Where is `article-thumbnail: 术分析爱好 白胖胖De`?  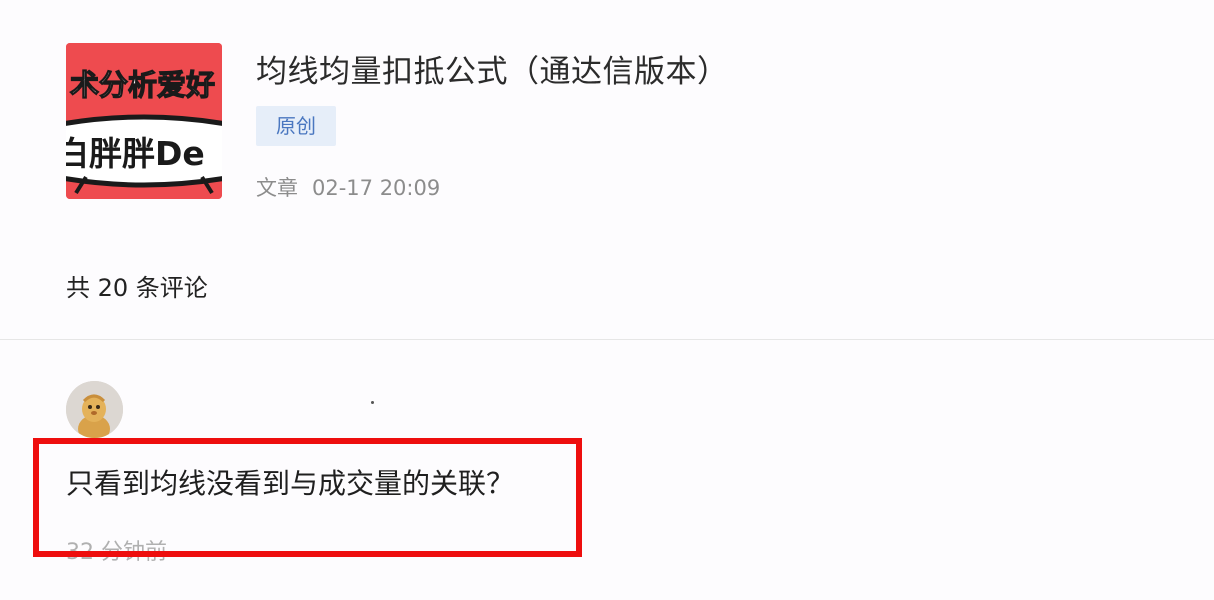
article-thumbnail: 术分析爱好 白胖胖De is located at coordinates (144, 121).